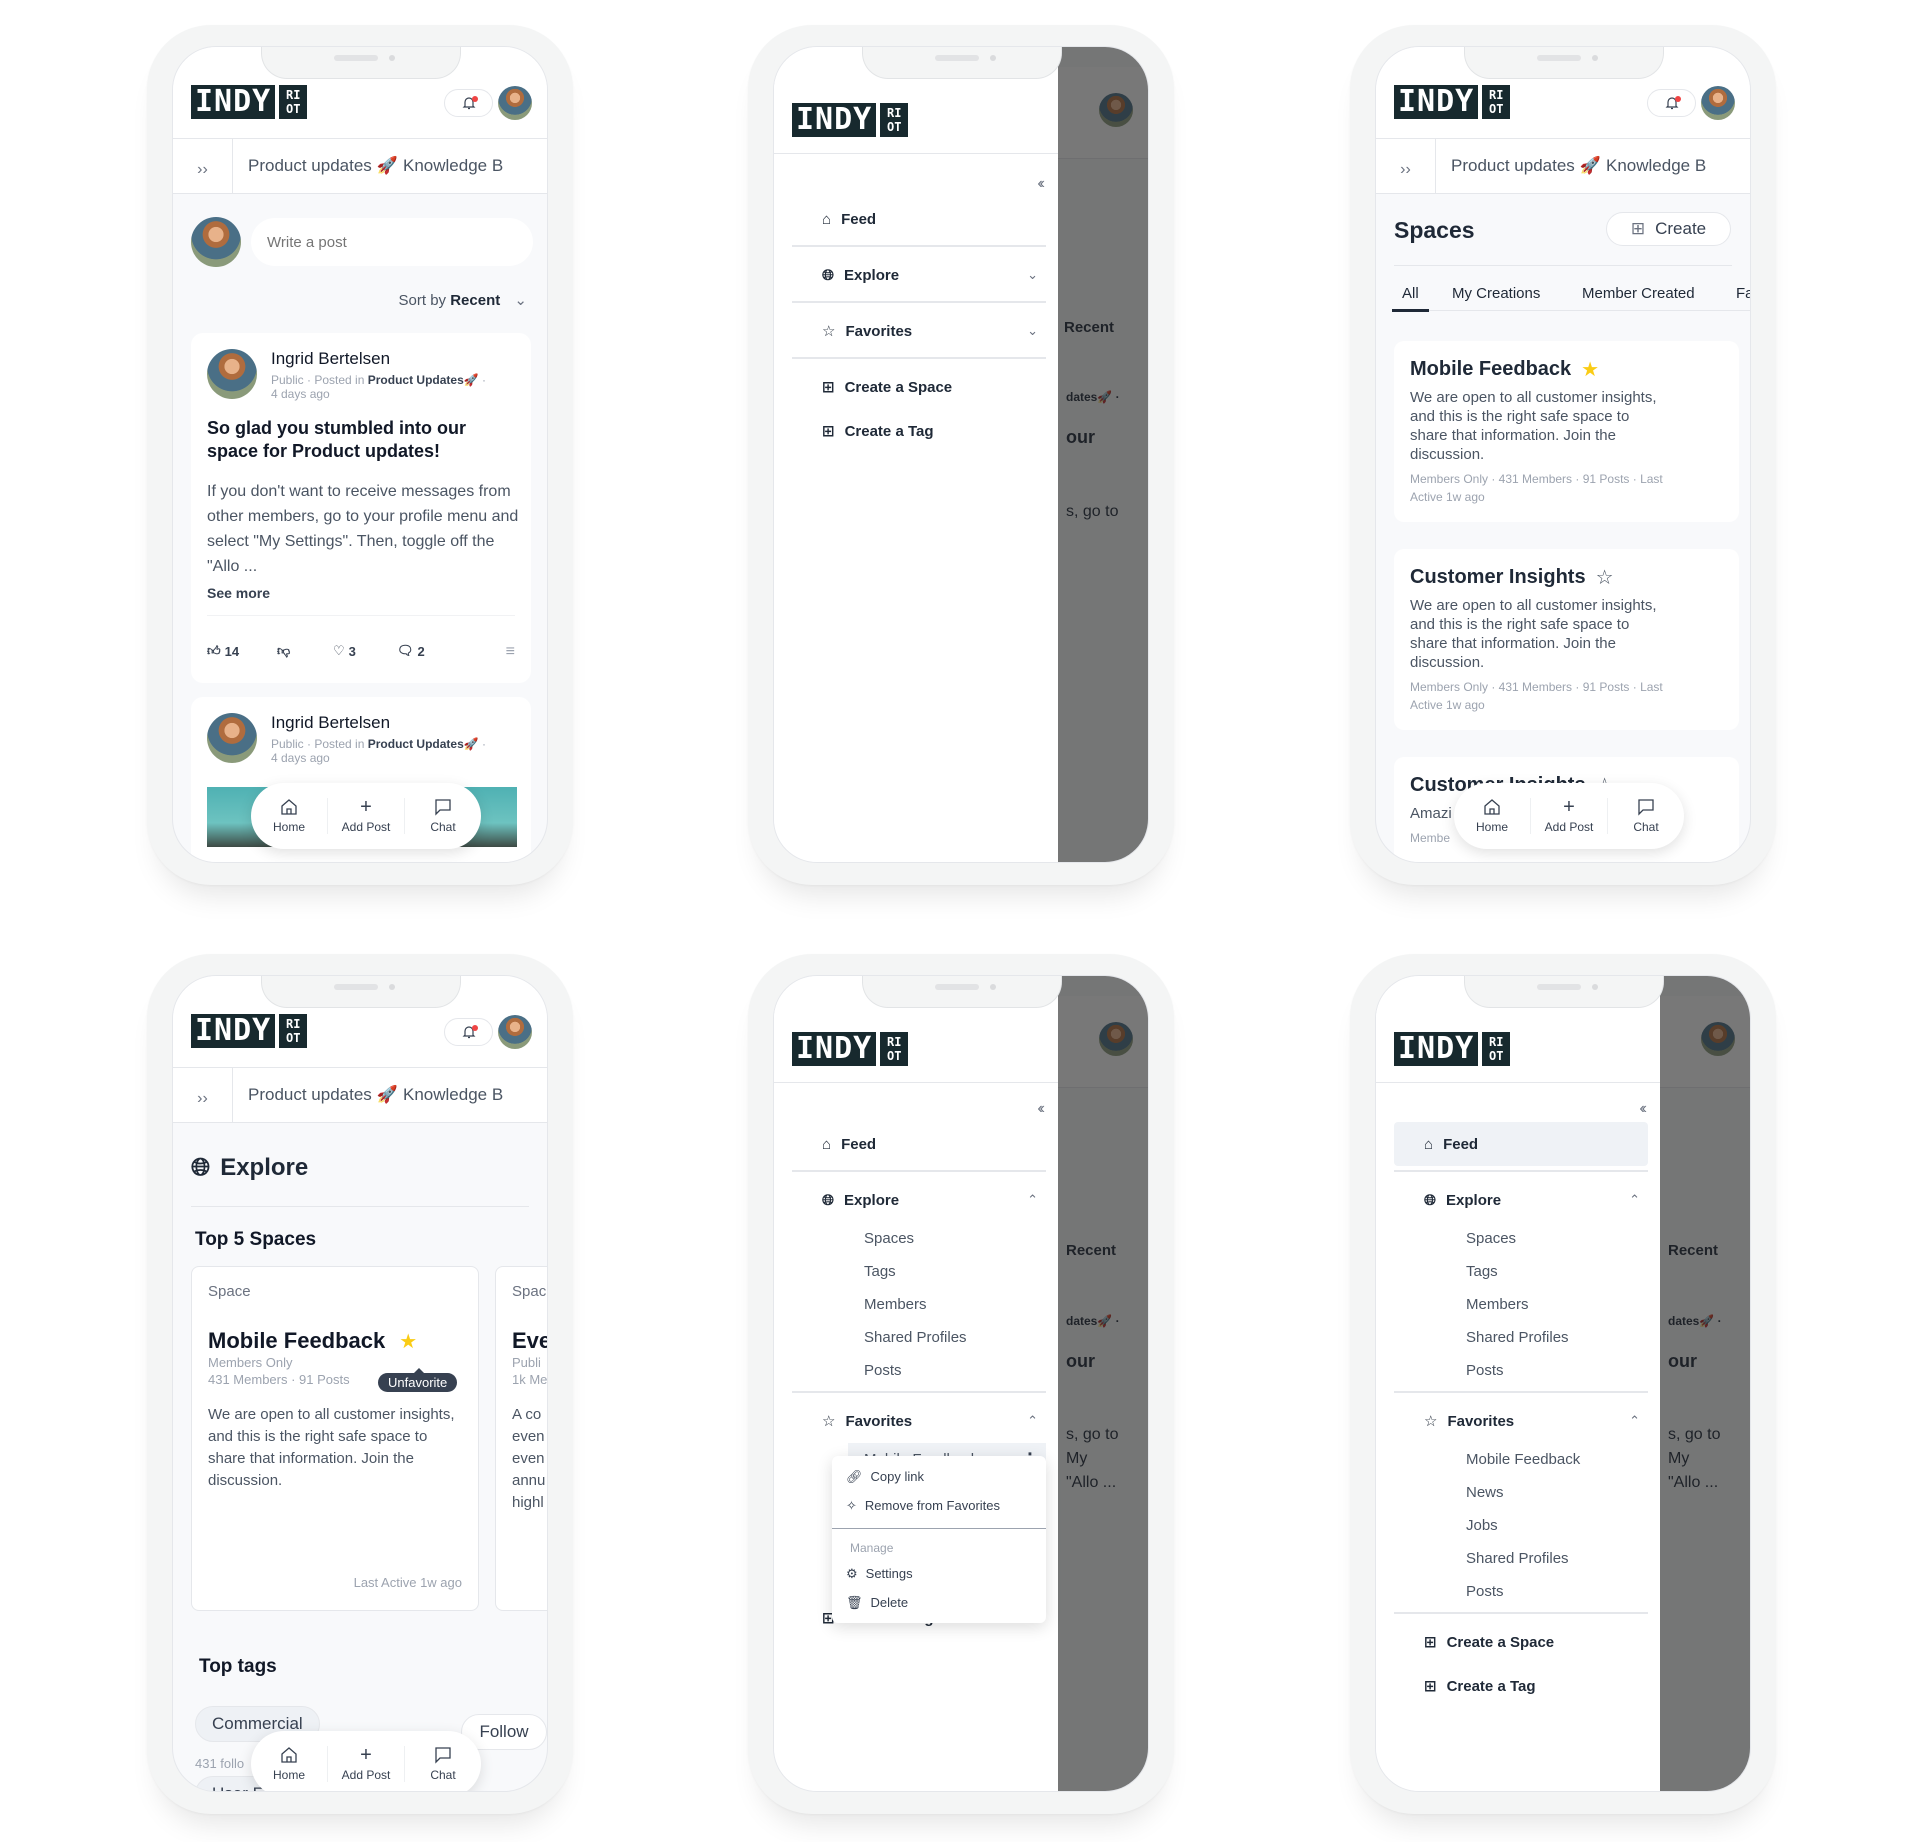 Image resolution: width=1920 pixels, height=1842 pixels. I want to click on menu-icon: ≡, so click(510, 652).